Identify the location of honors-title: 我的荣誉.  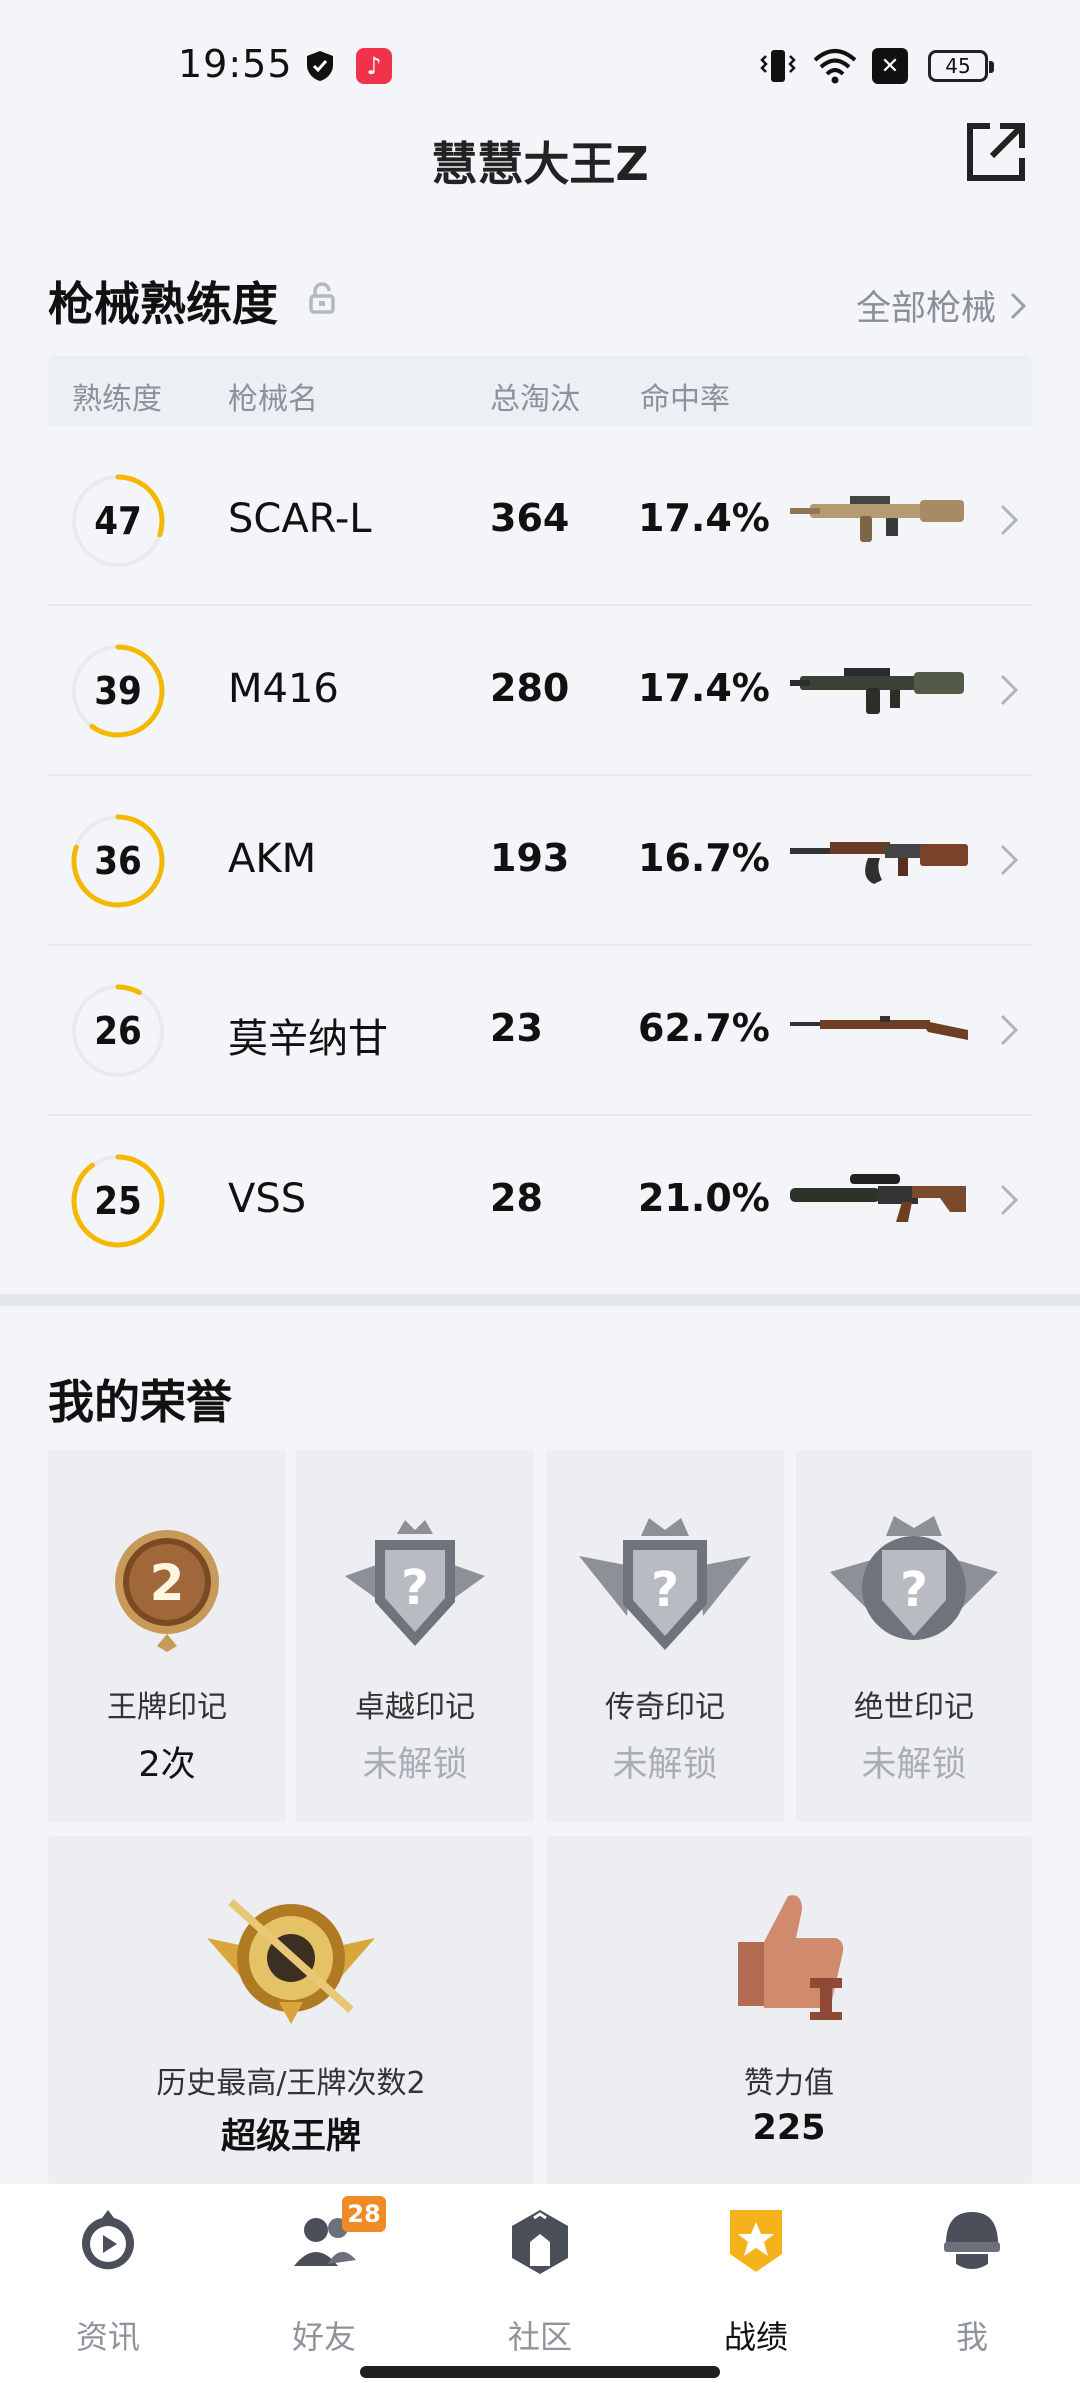
(140, 1402).